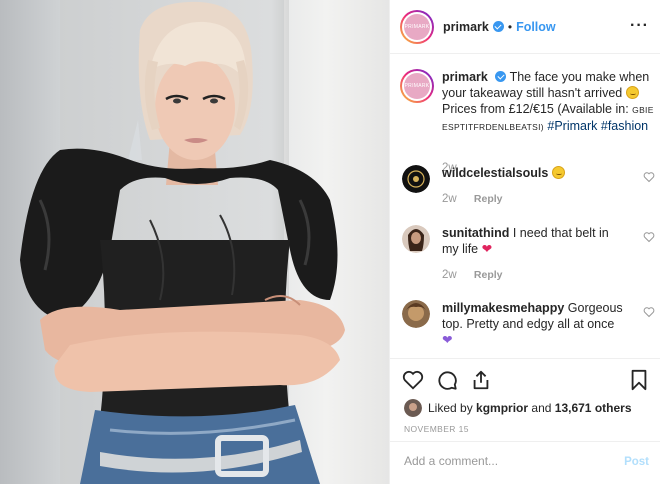 The image size is (660, 484). Describe the element at coordinates (527, 185) in the screenshot. I see `comment-item: wildcelestialsouls 2w Reply` at that location.